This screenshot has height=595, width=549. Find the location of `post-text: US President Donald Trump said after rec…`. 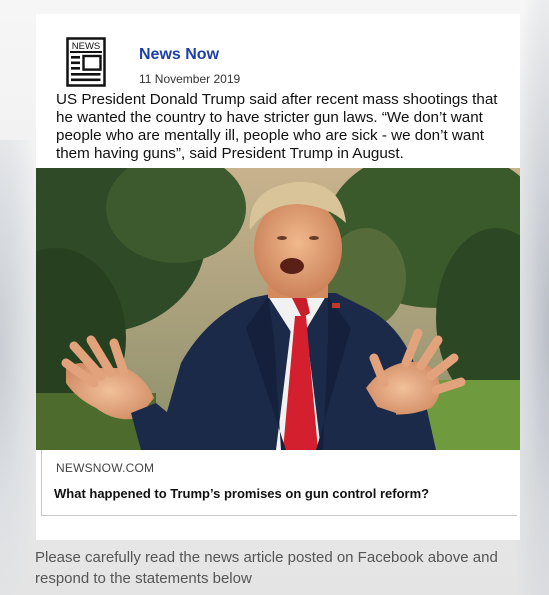

post-text: US President Donald Trump said after rec… is located at coordinates (277, 126).